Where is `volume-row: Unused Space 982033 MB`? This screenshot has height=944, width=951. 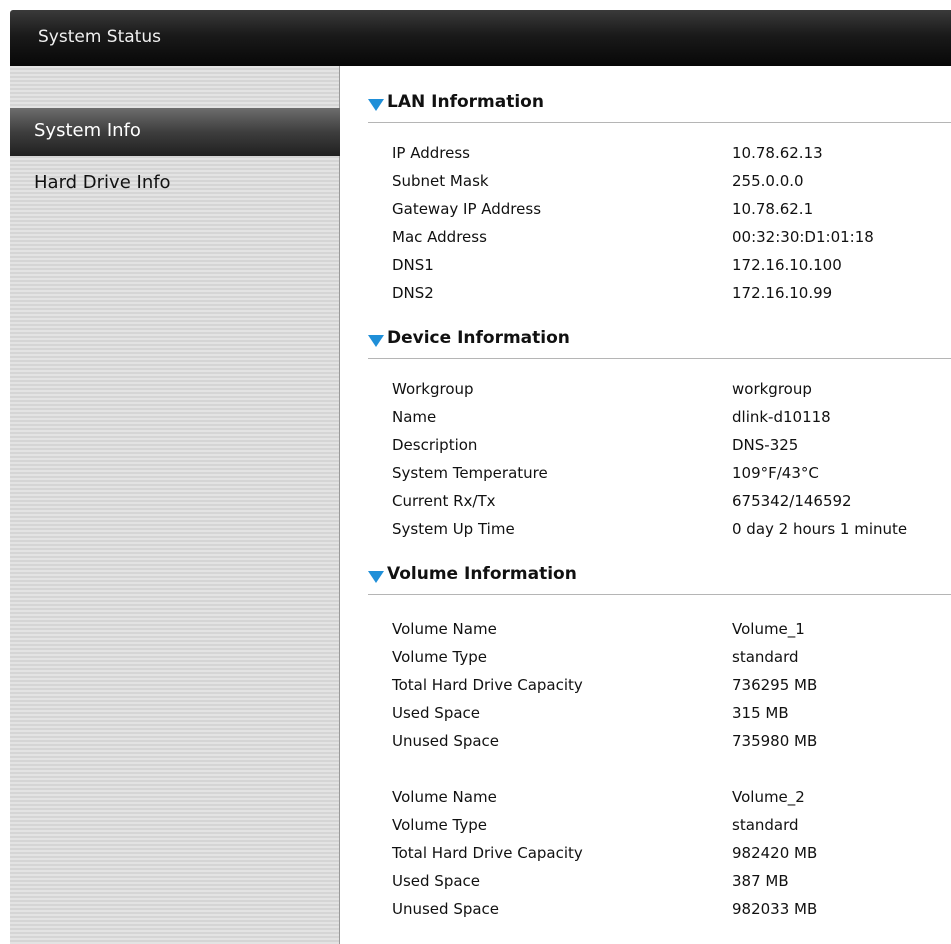 volume-row: Unused Space 982033 MB is located at coordinates (671, 914).